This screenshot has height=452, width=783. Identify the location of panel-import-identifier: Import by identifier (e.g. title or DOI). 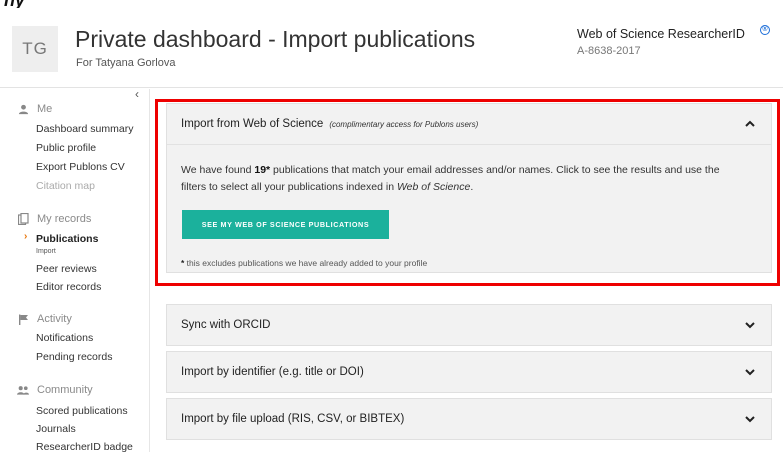
(469, 372).